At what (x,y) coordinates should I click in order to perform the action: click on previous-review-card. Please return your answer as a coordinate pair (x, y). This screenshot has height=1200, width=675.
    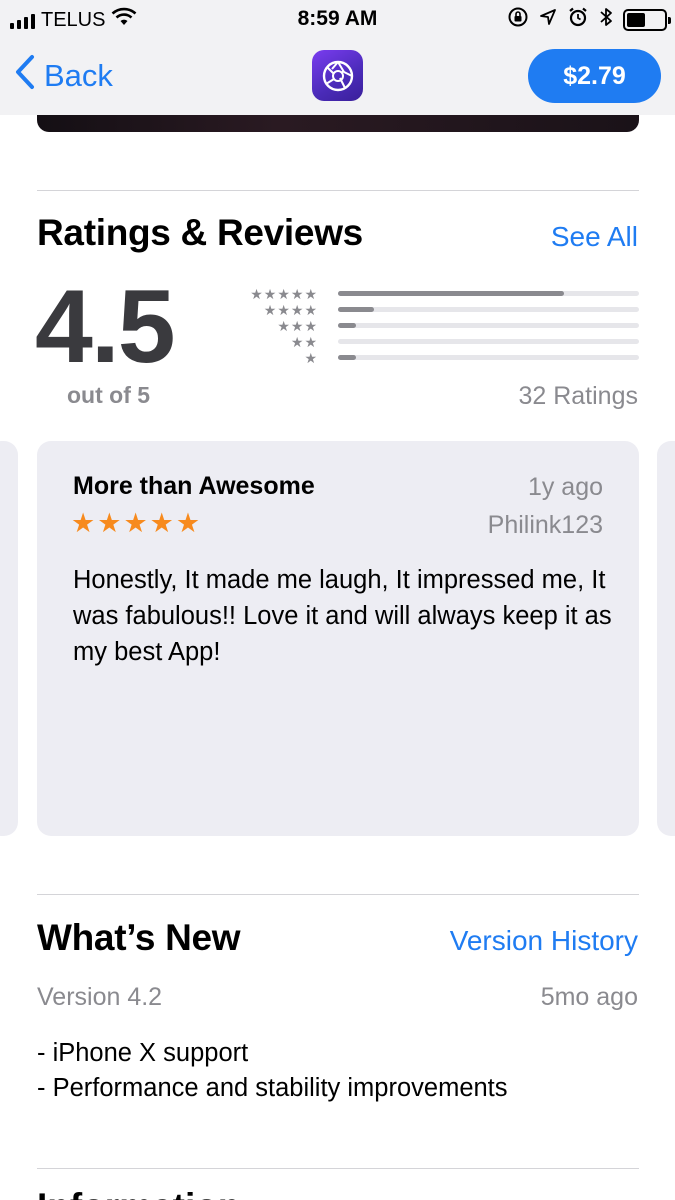
    Looking at the image, I should click on (9, 638).